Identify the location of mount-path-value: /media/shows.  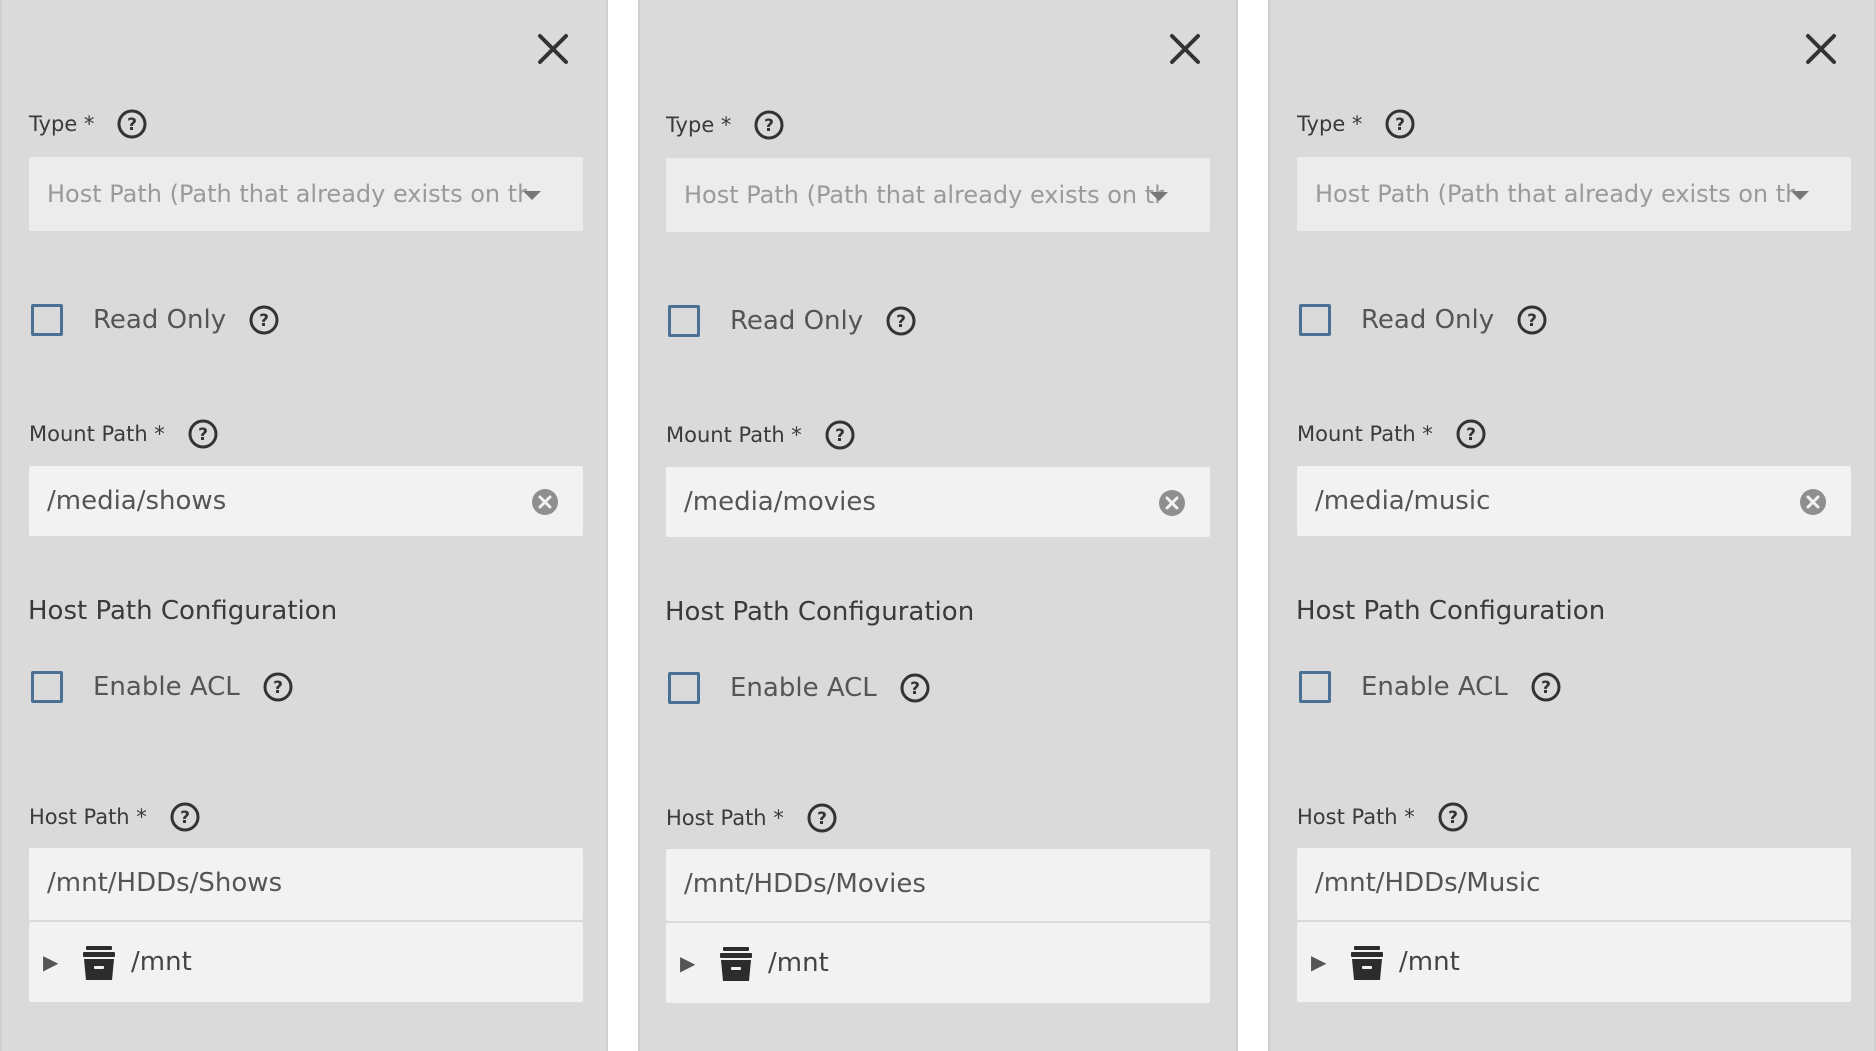
(137, 501).